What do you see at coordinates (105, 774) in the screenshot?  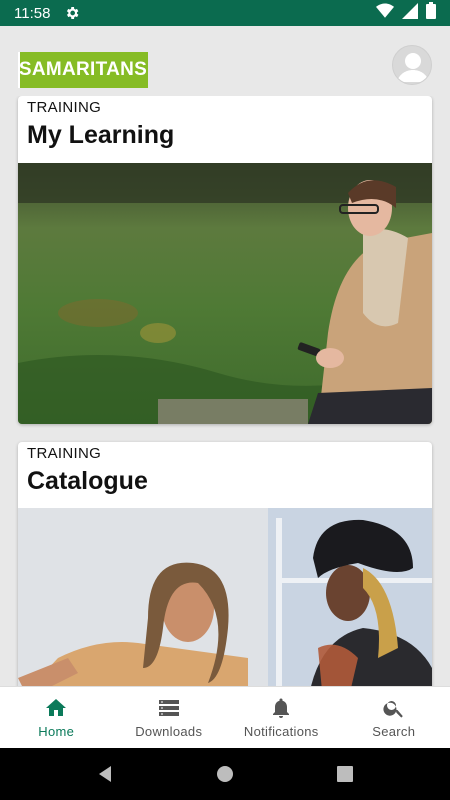 I see `back-icon` at bounding box center [105, 774].